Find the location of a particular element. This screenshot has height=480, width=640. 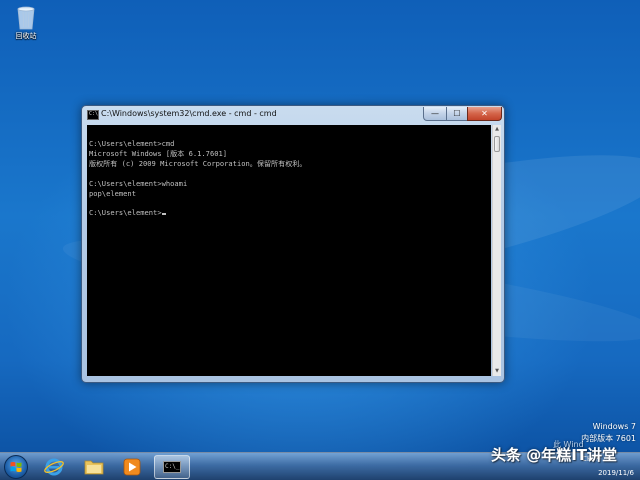

taskbar-media-player is located at coordinates (132, 467).